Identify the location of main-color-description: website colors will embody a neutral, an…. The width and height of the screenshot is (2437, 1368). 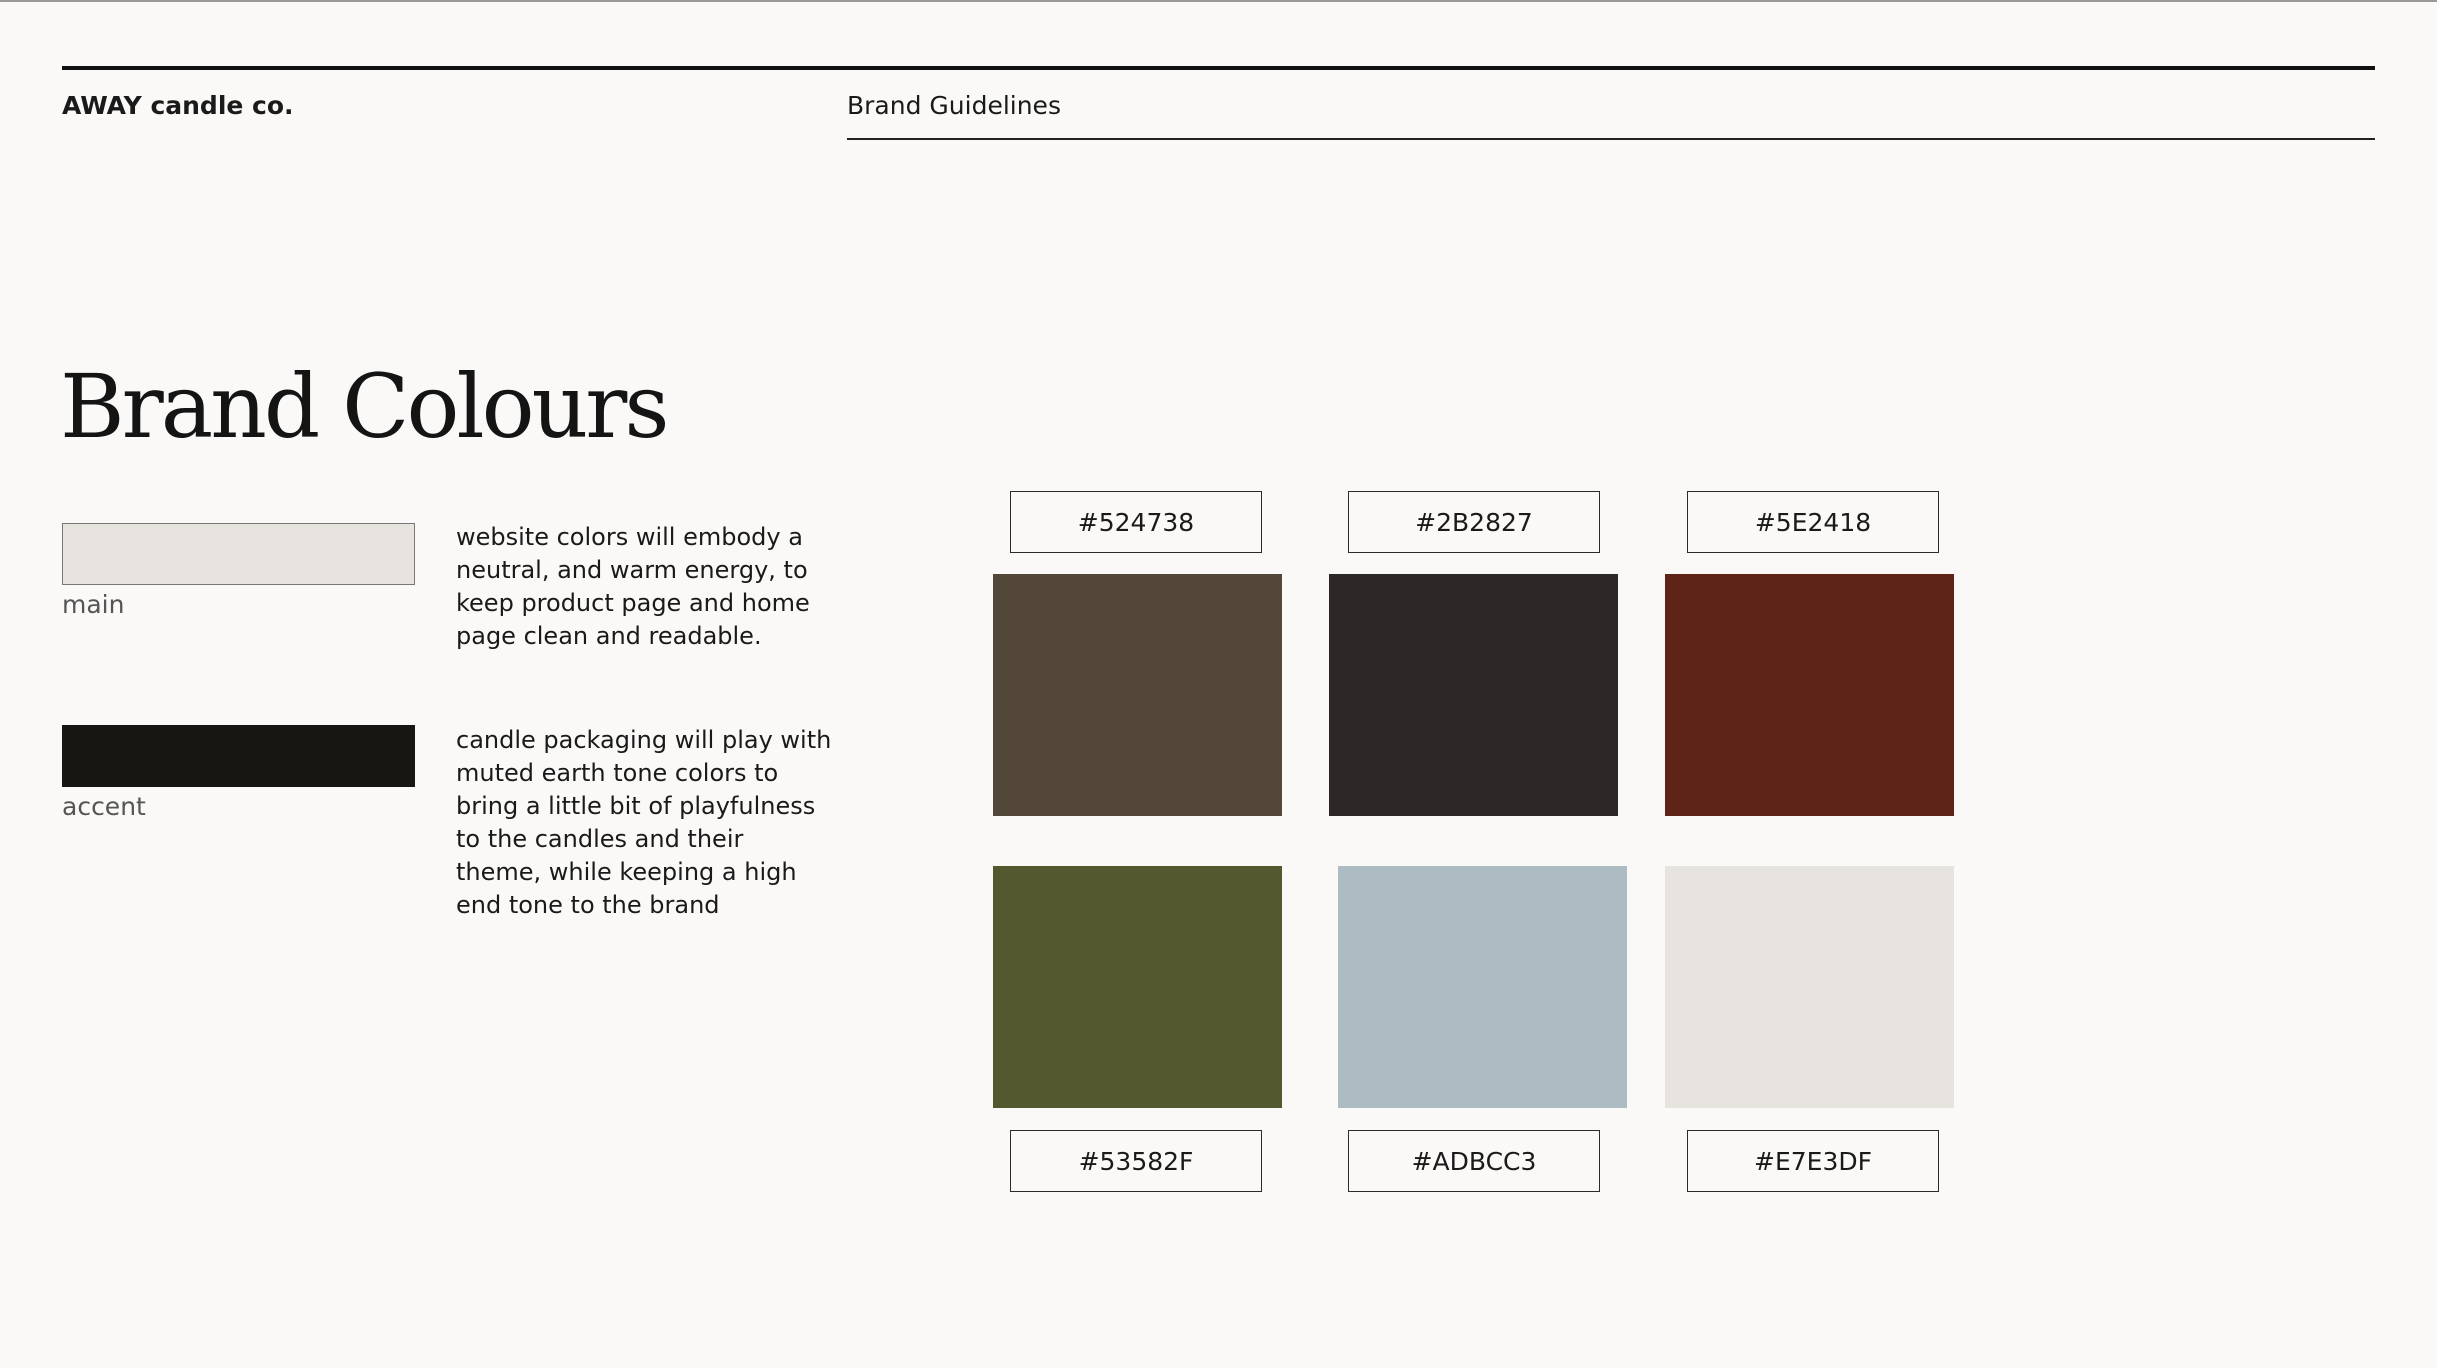
(633, 586).